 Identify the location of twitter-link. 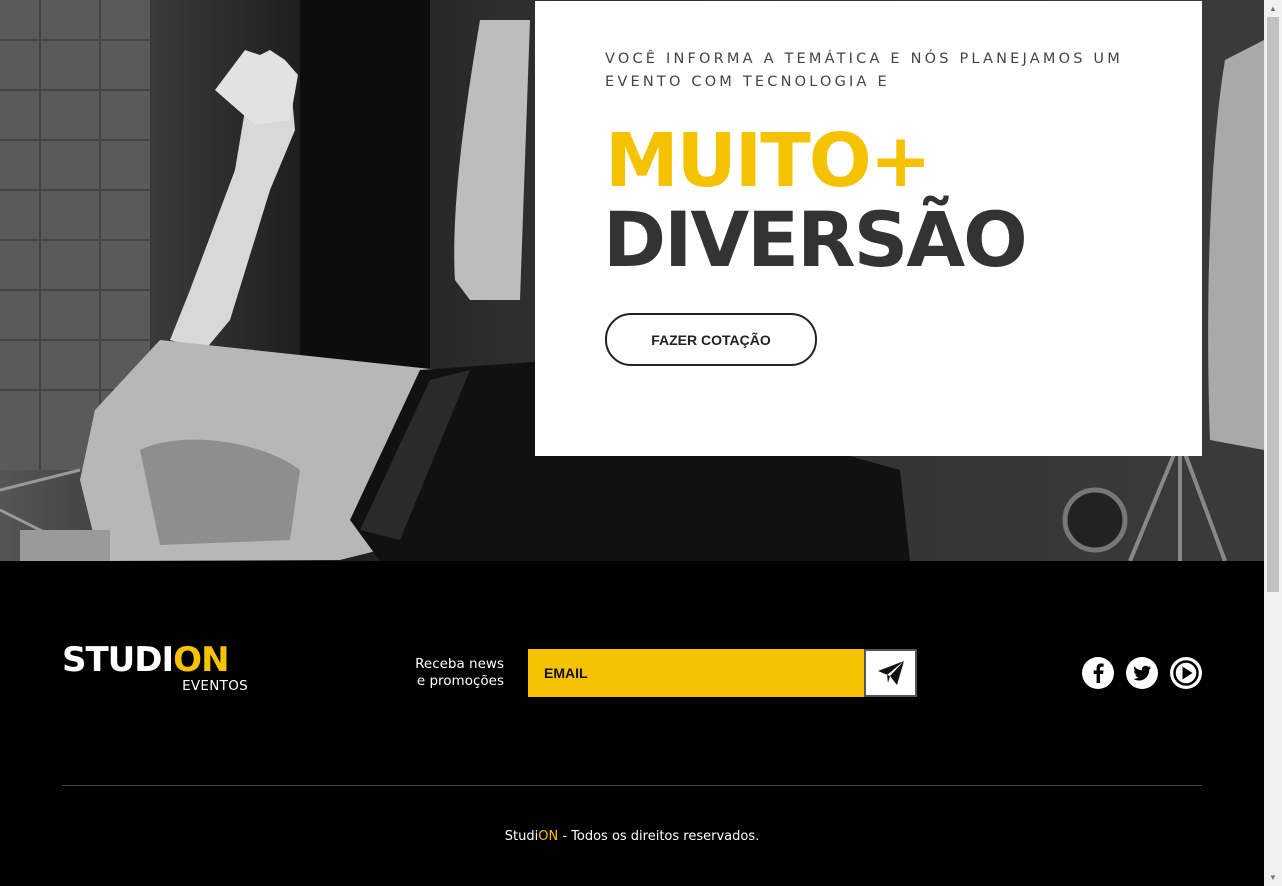
(1142, 673).